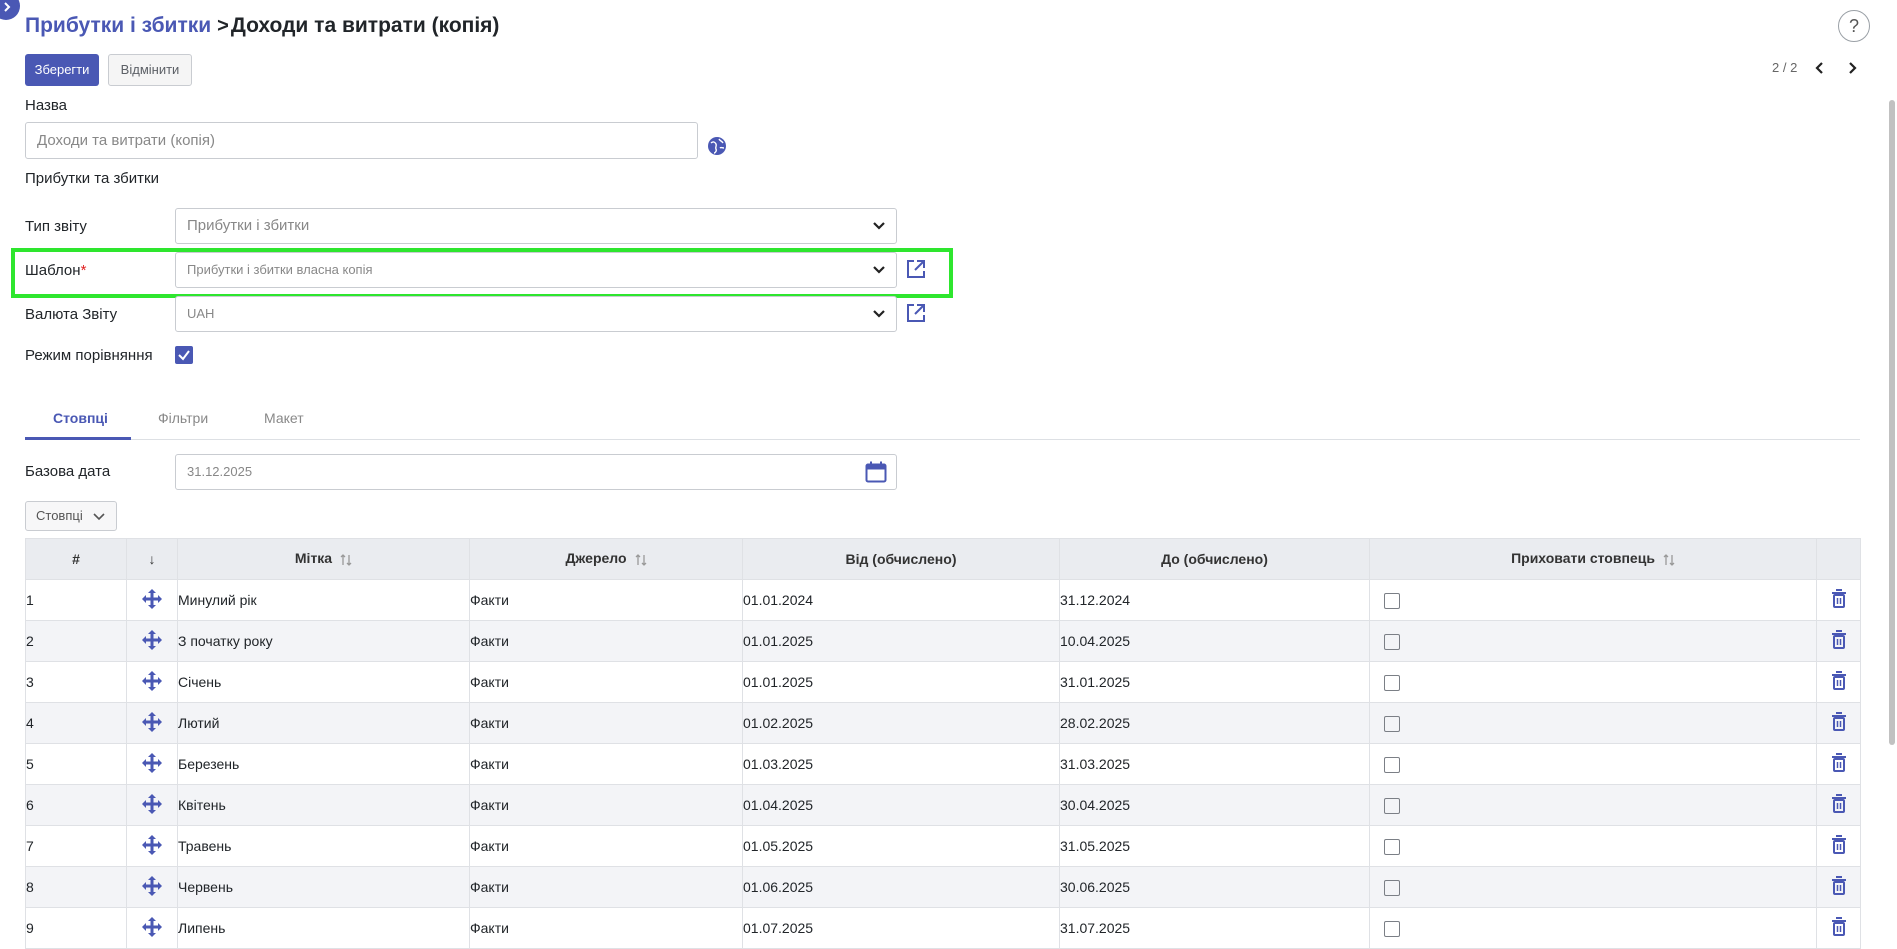 The image size is (1897, 949). What do you see at coordinates (323, 723) in the screenshot?
I see `row-label: Лютий` at bounding box center [323, 723].